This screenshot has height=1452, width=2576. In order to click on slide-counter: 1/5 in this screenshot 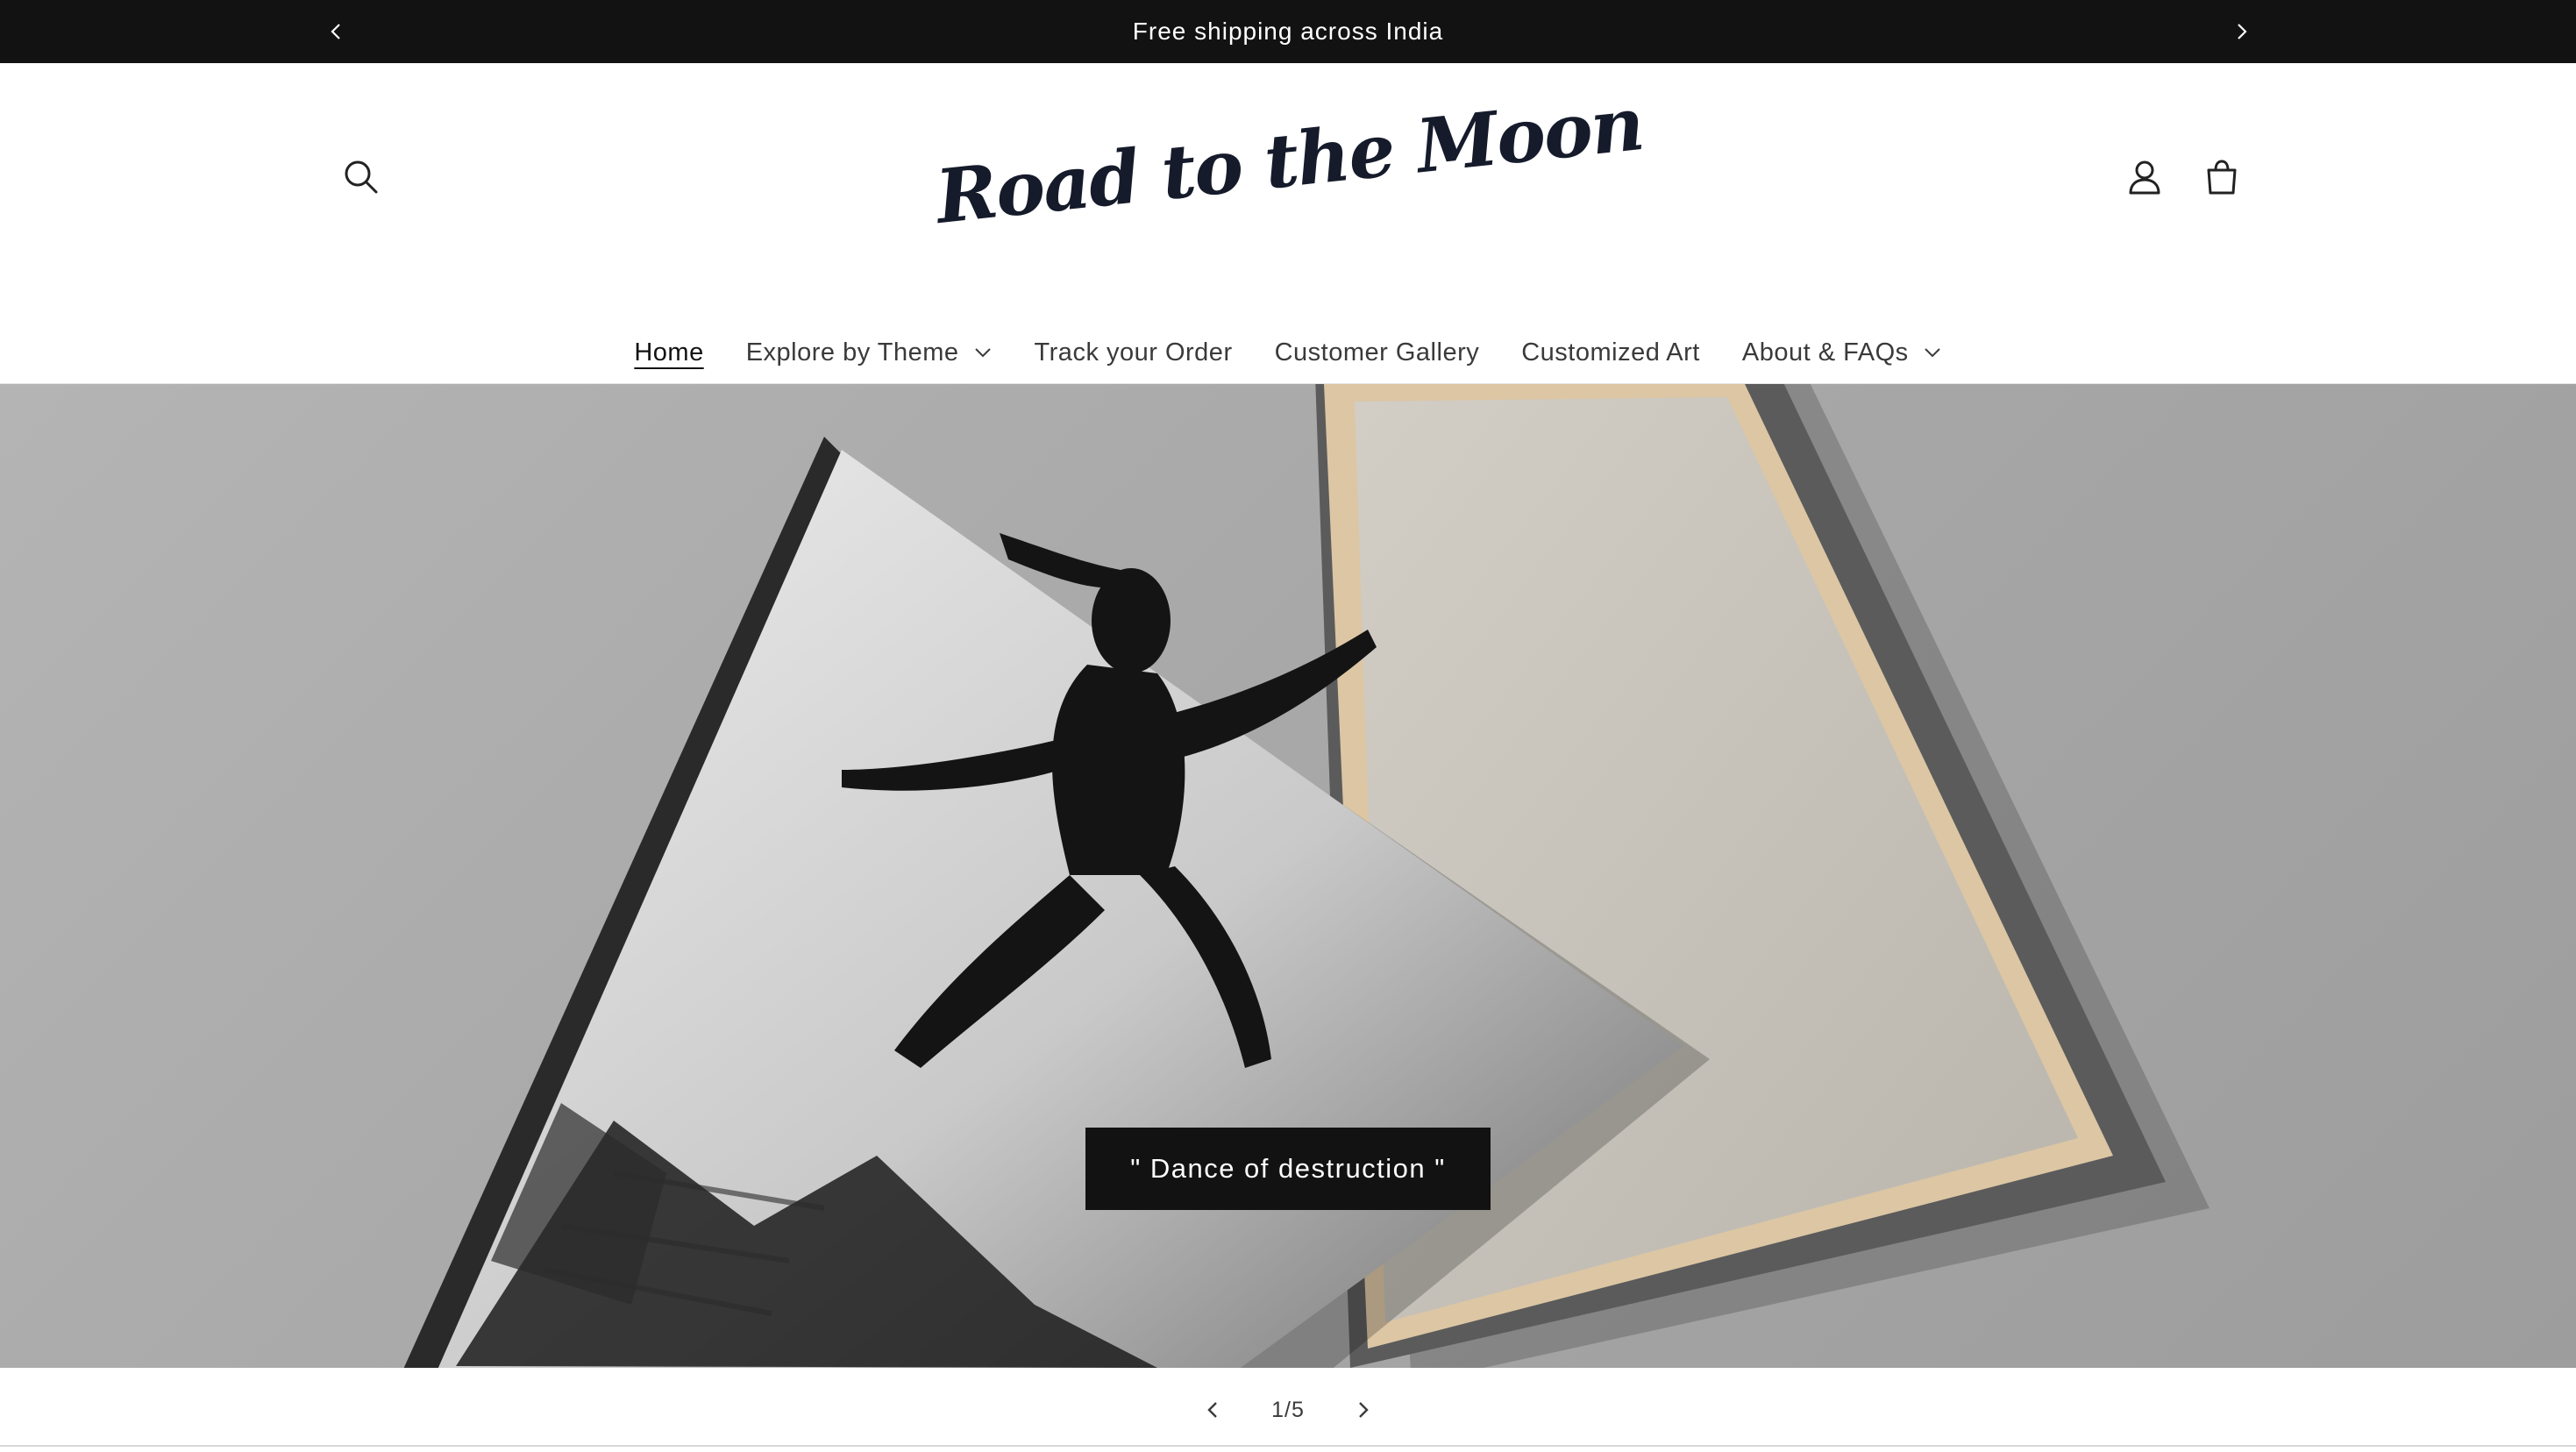, I will do `click(1288, 1409)`.